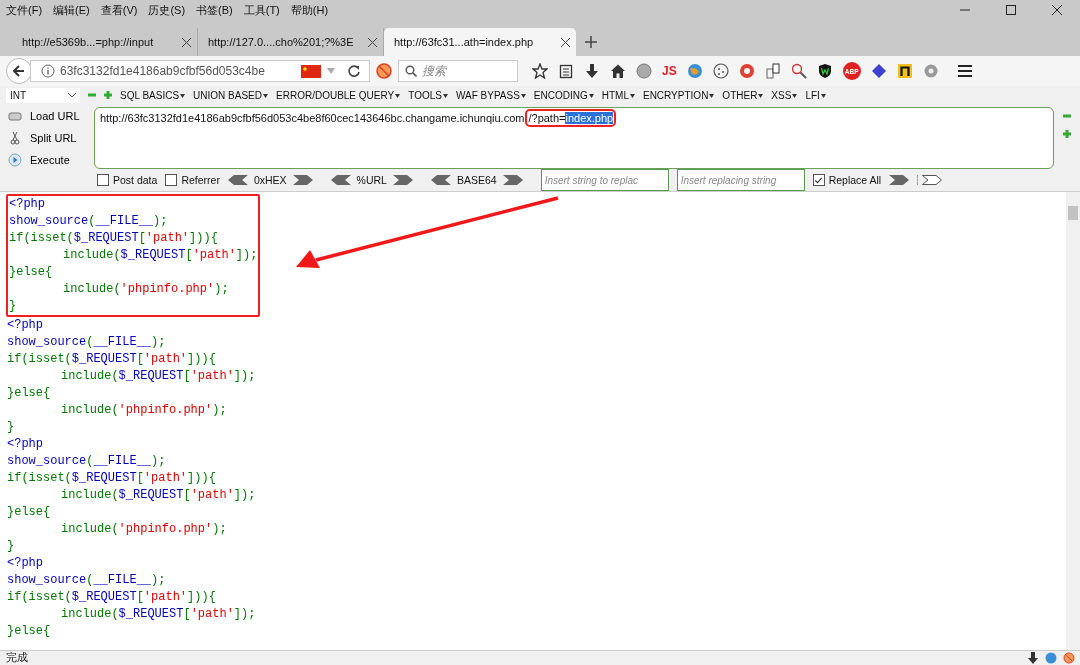 The image size is (1080, 665). What do you see at coordinates (17, 658) in the screenshot?
I see `status-text: 完成` at bounding box center [17, 658].